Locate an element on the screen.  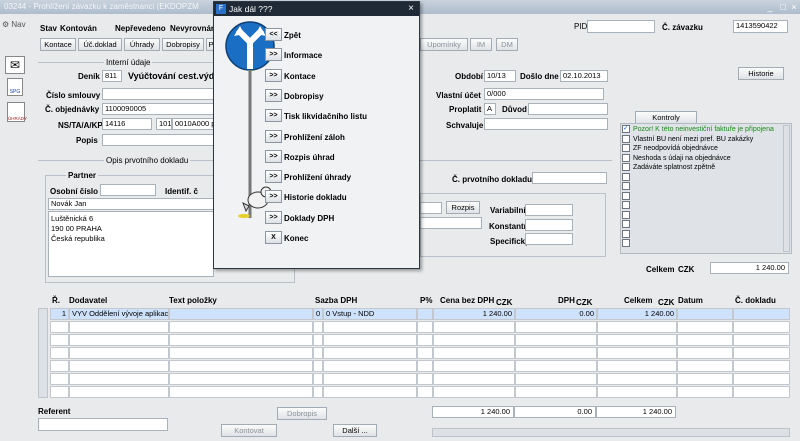
osobni-cislo-field is located at coordinates (128, 190).